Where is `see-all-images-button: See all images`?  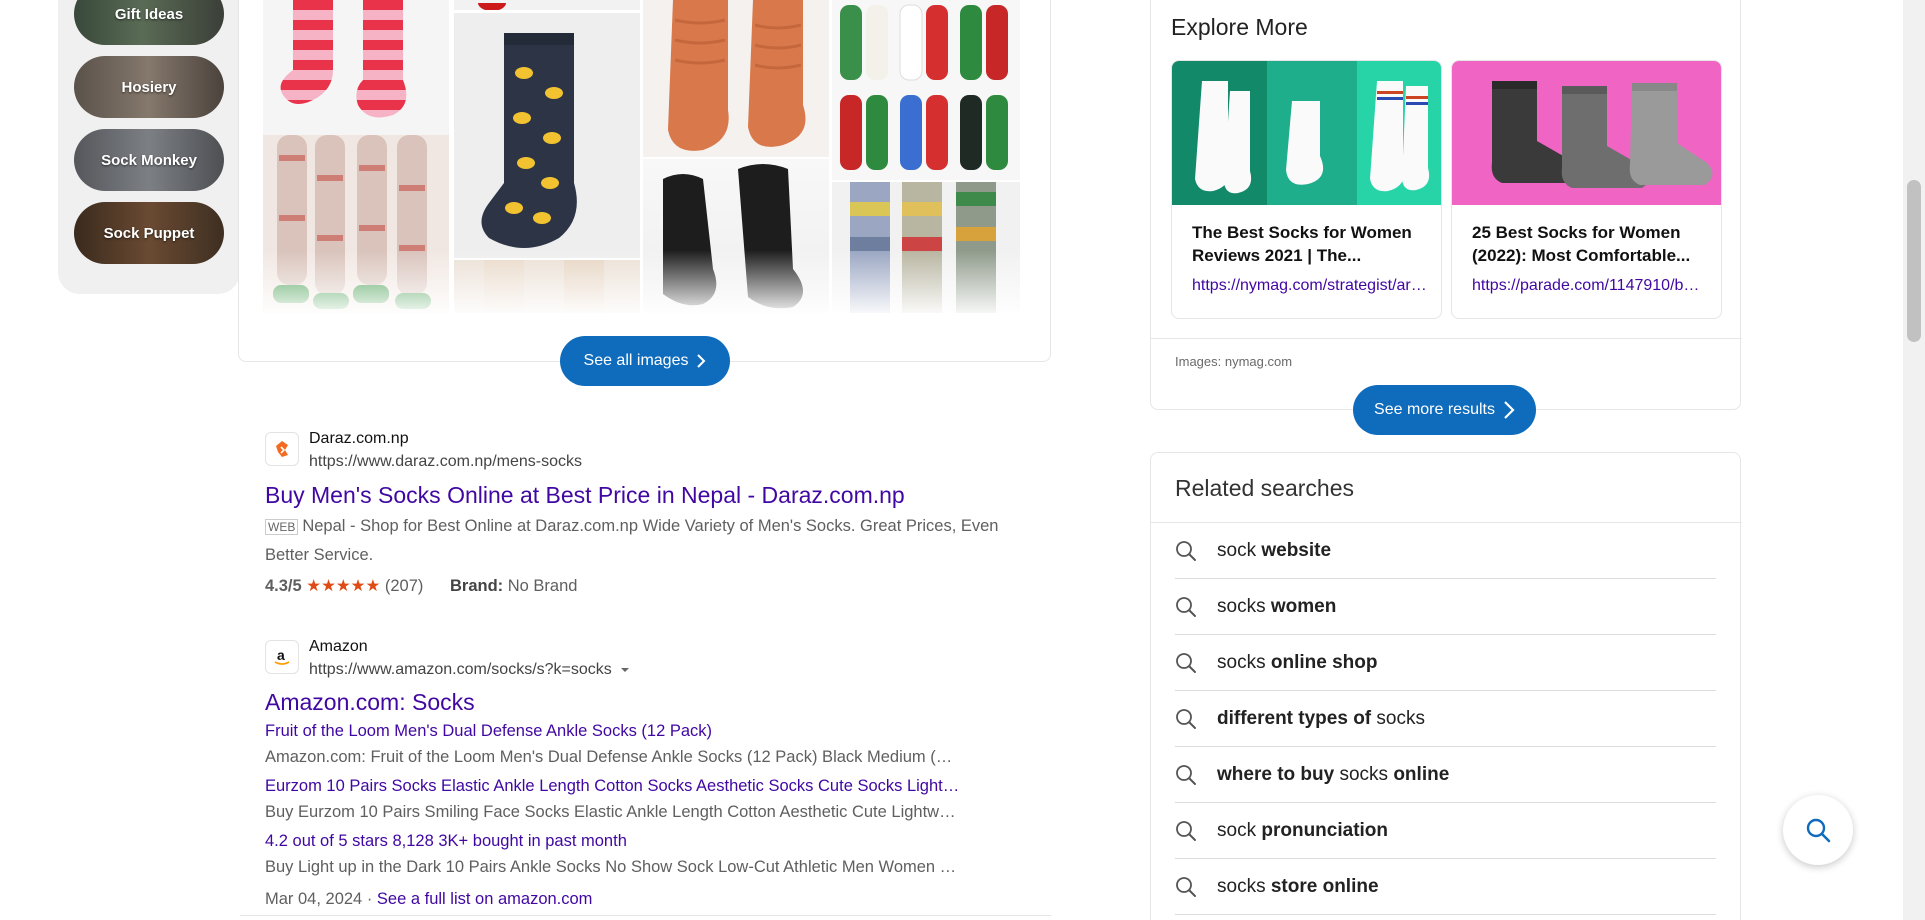 see-all-images-button: See all images is located at coordinates (645, 361).